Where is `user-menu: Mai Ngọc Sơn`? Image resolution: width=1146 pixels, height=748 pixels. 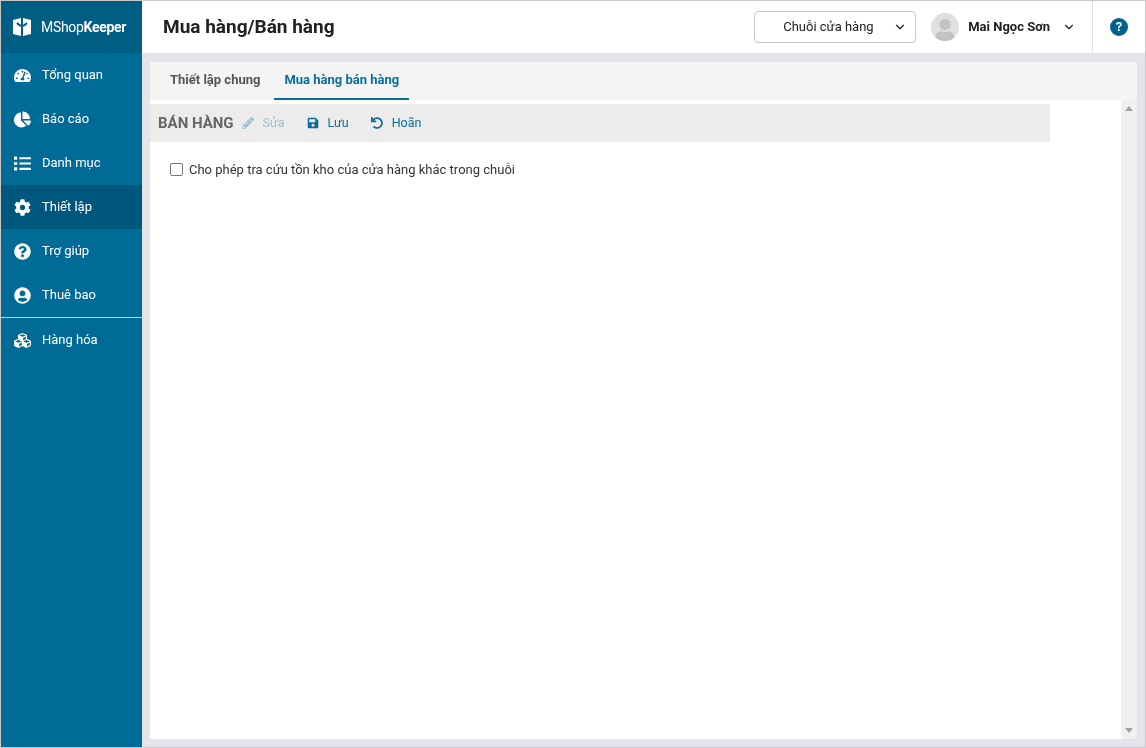
user-menu: Mai Ngọc Sơn is located at coordinates (1022, 27).